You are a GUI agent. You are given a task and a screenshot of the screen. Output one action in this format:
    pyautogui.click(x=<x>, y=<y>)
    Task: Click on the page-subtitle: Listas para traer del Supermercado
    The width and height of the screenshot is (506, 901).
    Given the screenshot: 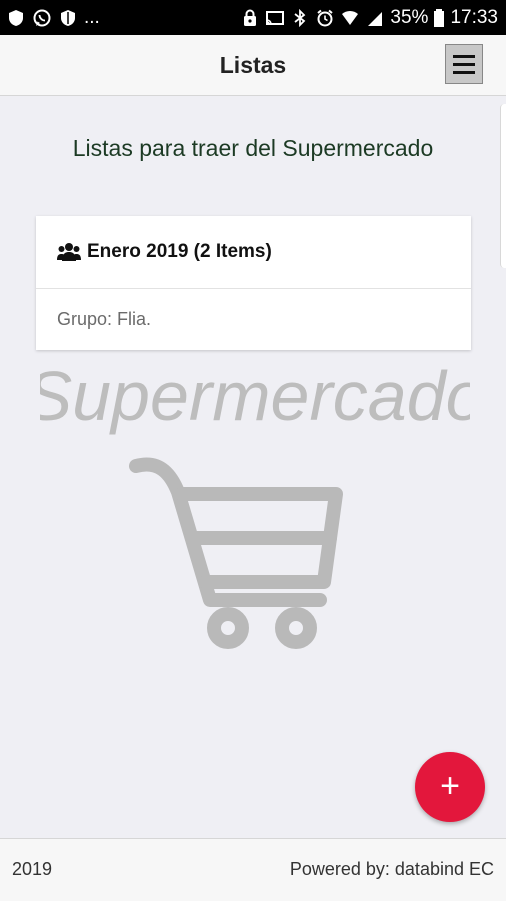 What is the action you would take?
    pyautogui.click(x=253, y=148)
    